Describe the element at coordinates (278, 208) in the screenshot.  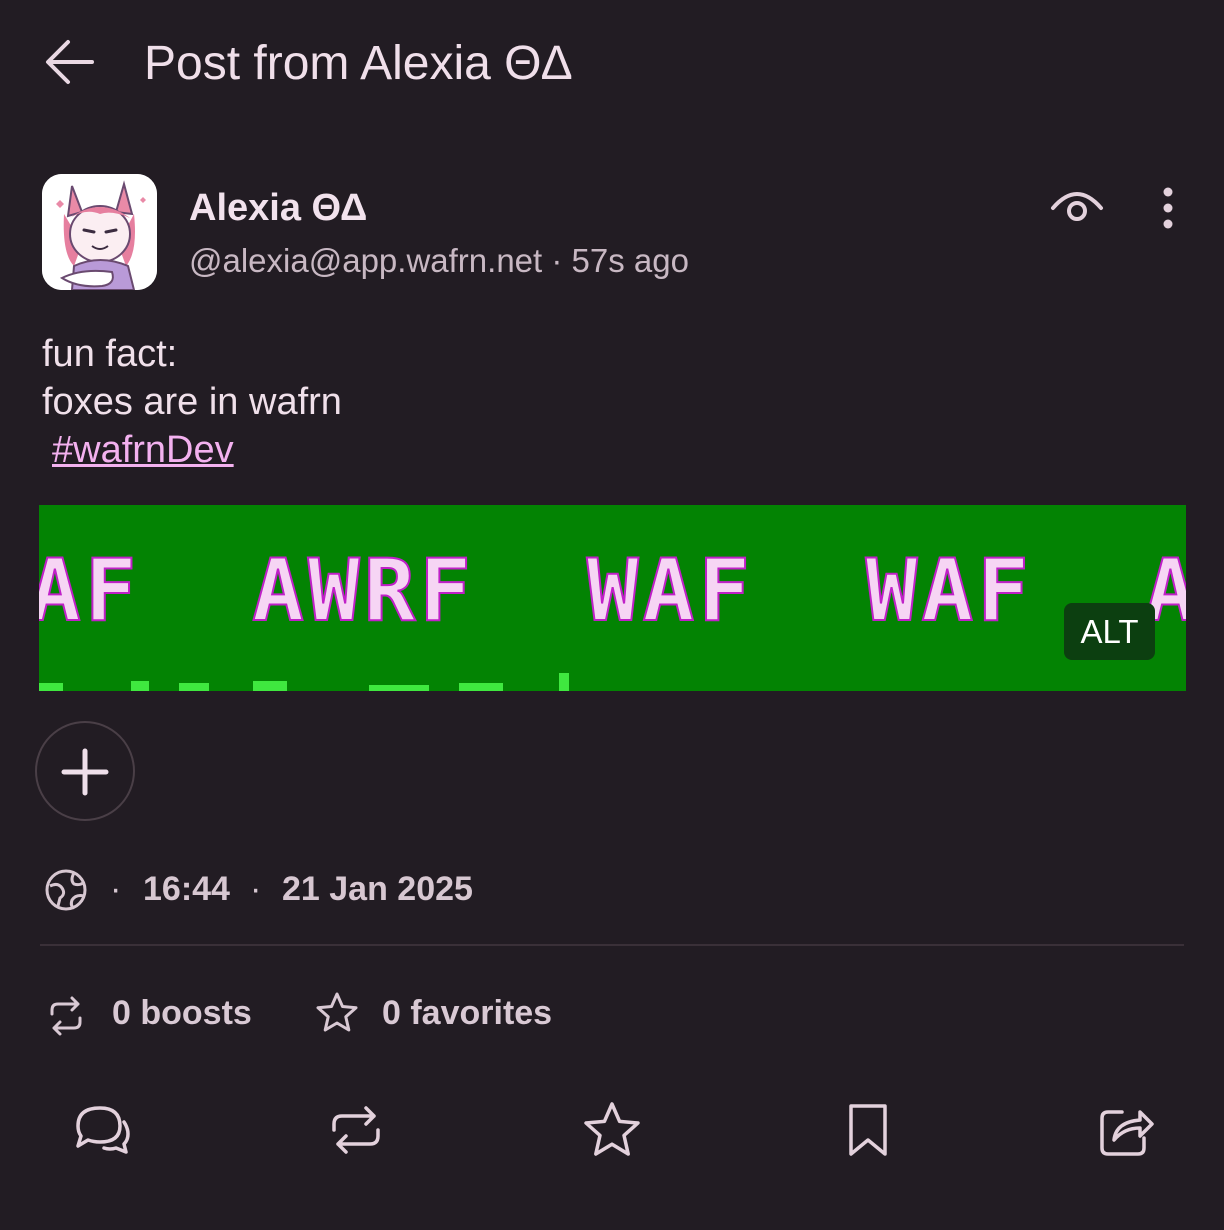
I see `author-name: Alexia ΘΔ` at that location.